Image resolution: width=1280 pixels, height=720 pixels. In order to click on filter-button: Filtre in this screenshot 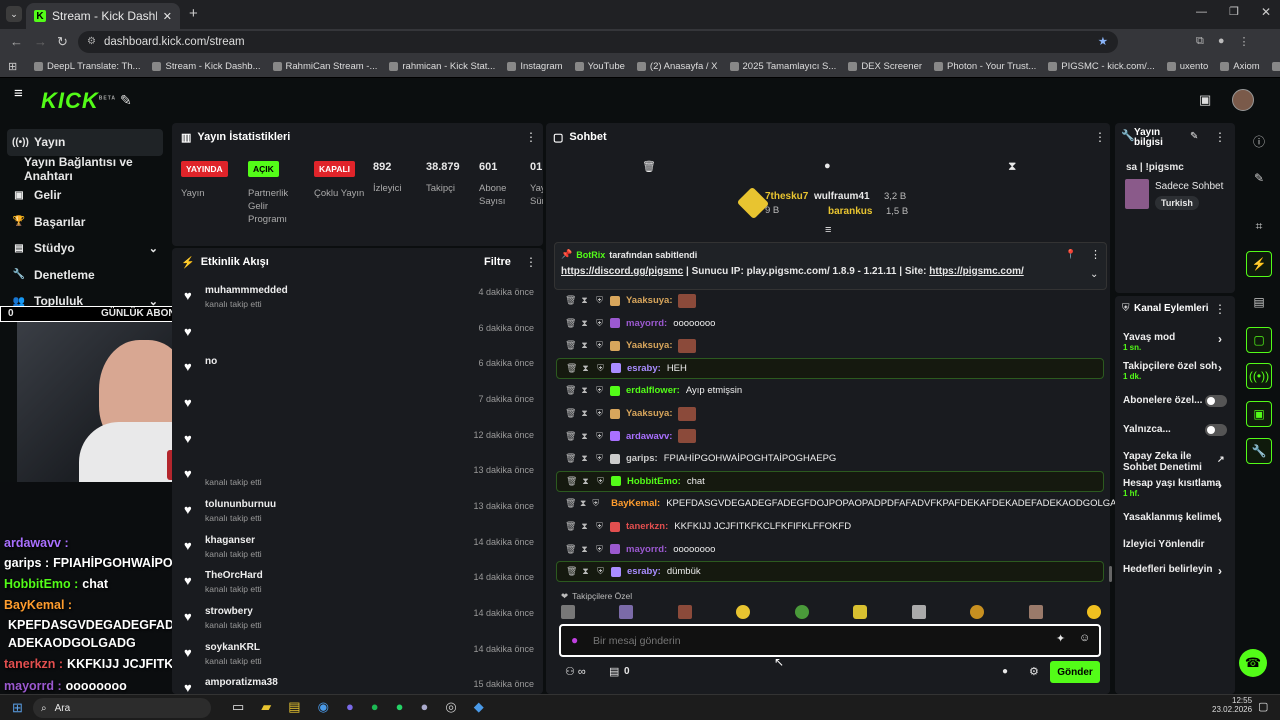, I will do `click(497, 262)`.